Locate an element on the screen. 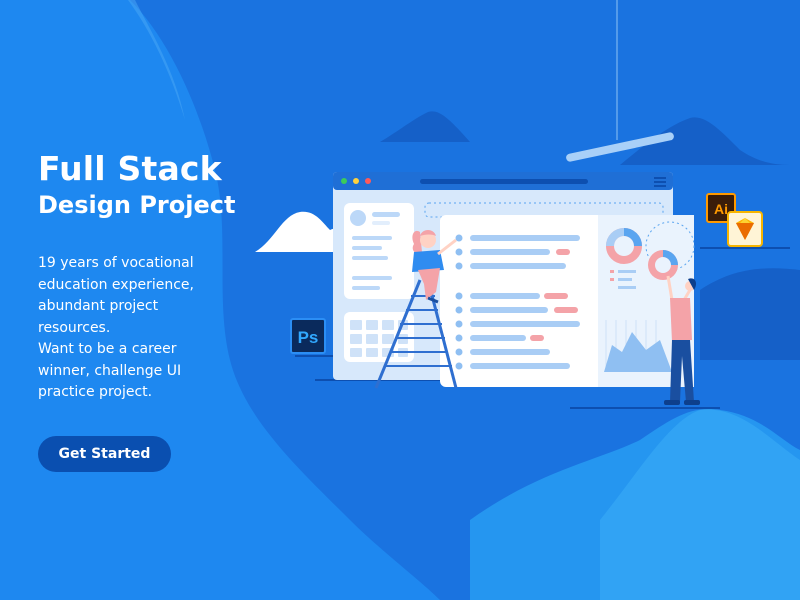  get-started-button: Get Started is located at coordinates (104, 454).